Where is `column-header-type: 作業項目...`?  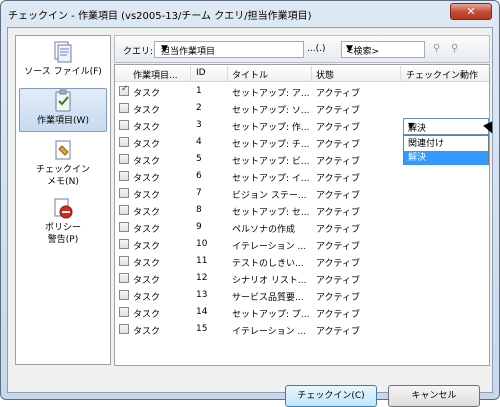
column-header-type: 作業項目... is located at coordinates (155, 74).